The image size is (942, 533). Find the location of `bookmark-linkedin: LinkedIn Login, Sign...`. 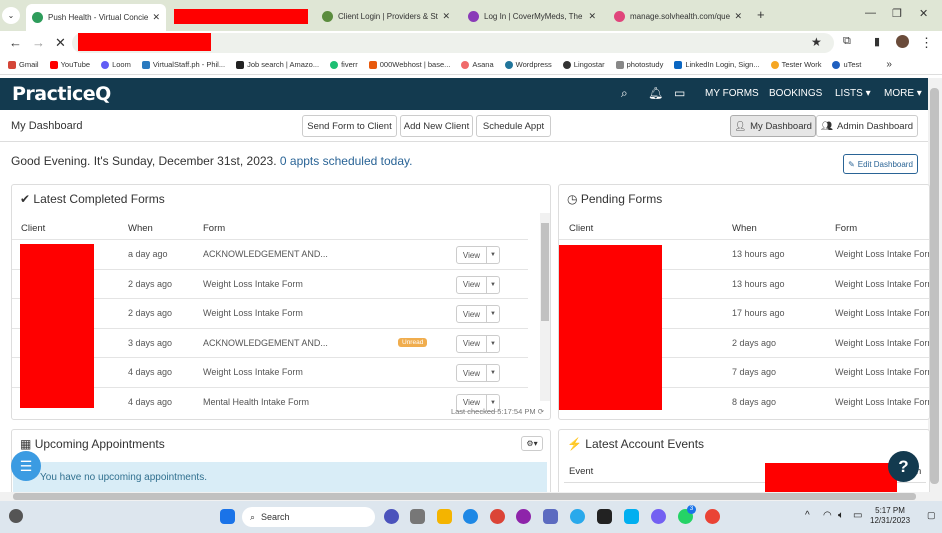

bookmark-linkedin: LinkedIn Login, Sign... is located at coordinates (717, 64).